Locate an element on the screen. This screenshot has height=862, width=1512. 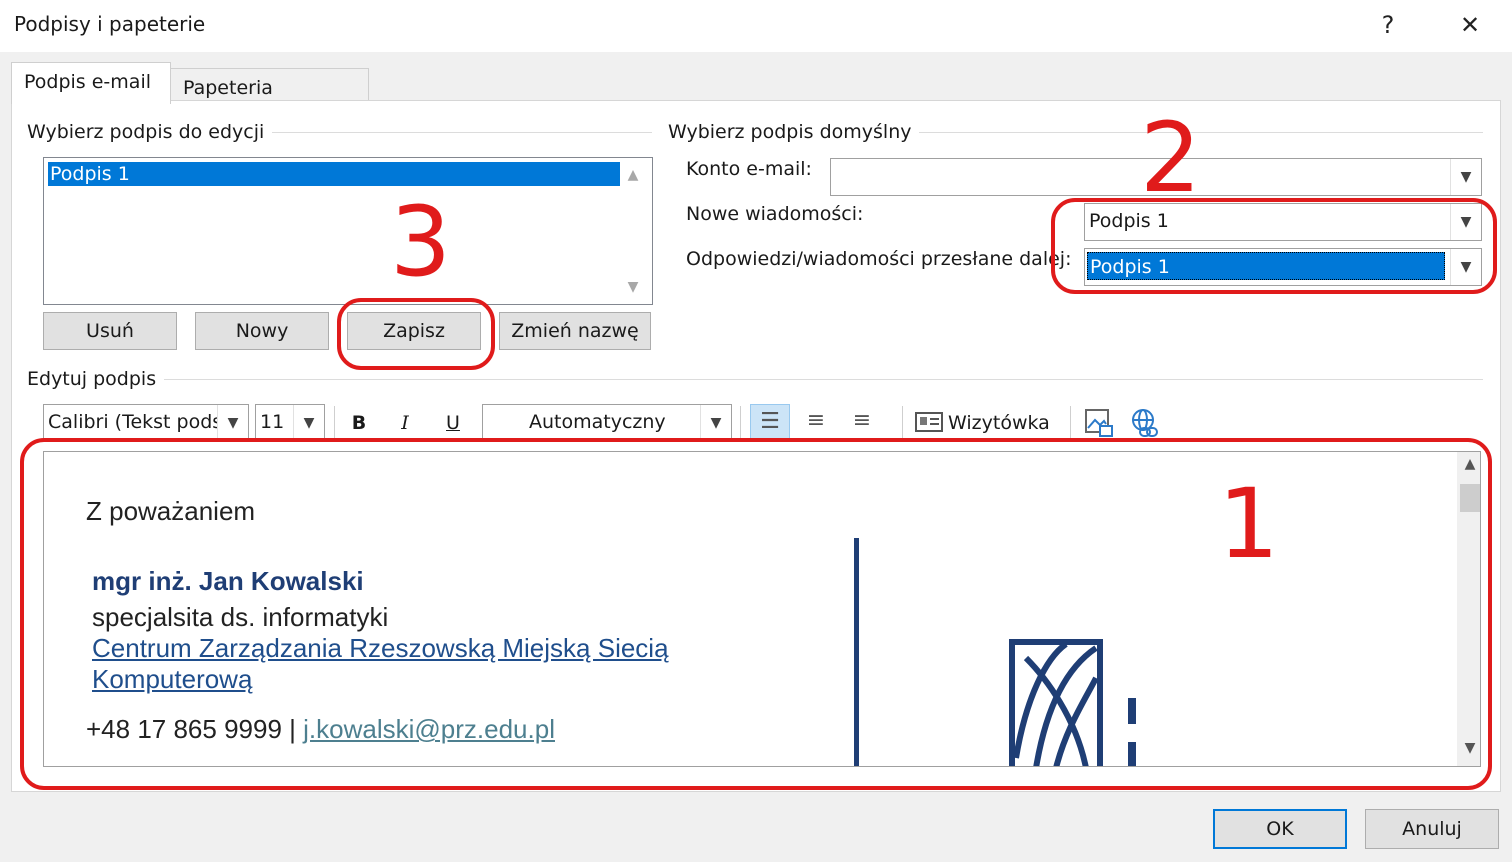
list-item: Podpis 1 is located at coordinates (334, 174).